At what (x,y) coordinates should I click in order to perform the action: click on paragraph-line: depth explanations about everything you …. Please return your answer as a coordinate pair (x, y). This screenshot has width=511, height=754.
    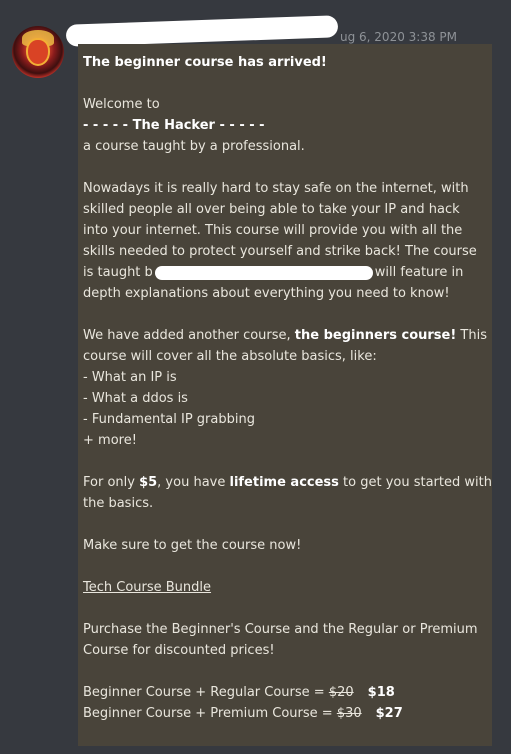
    Looking at the image, I should click on (266, 293).